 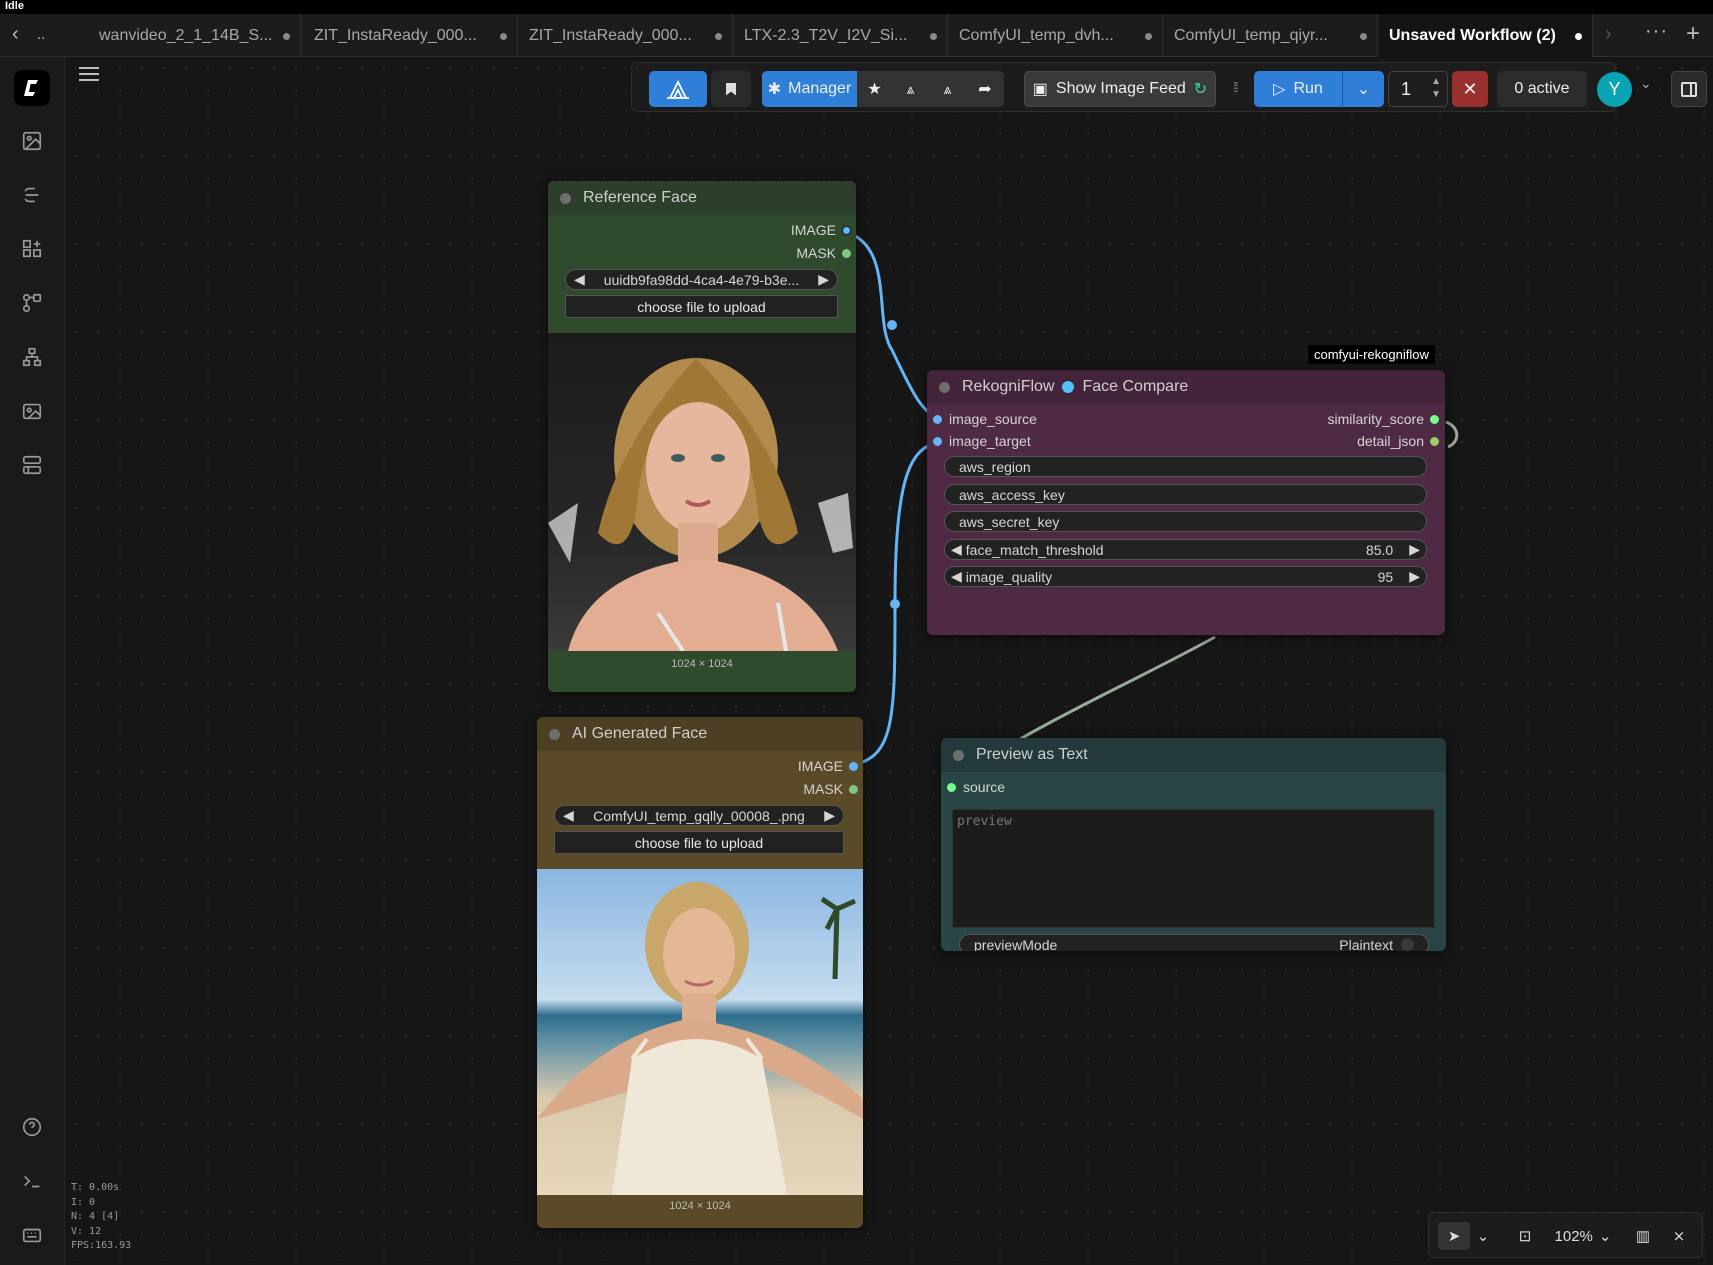 What do you see at coordinates (1608, 34) in the screenshot?
I see `tabs-next-icon: ›` at bounding box center [1608, 34].